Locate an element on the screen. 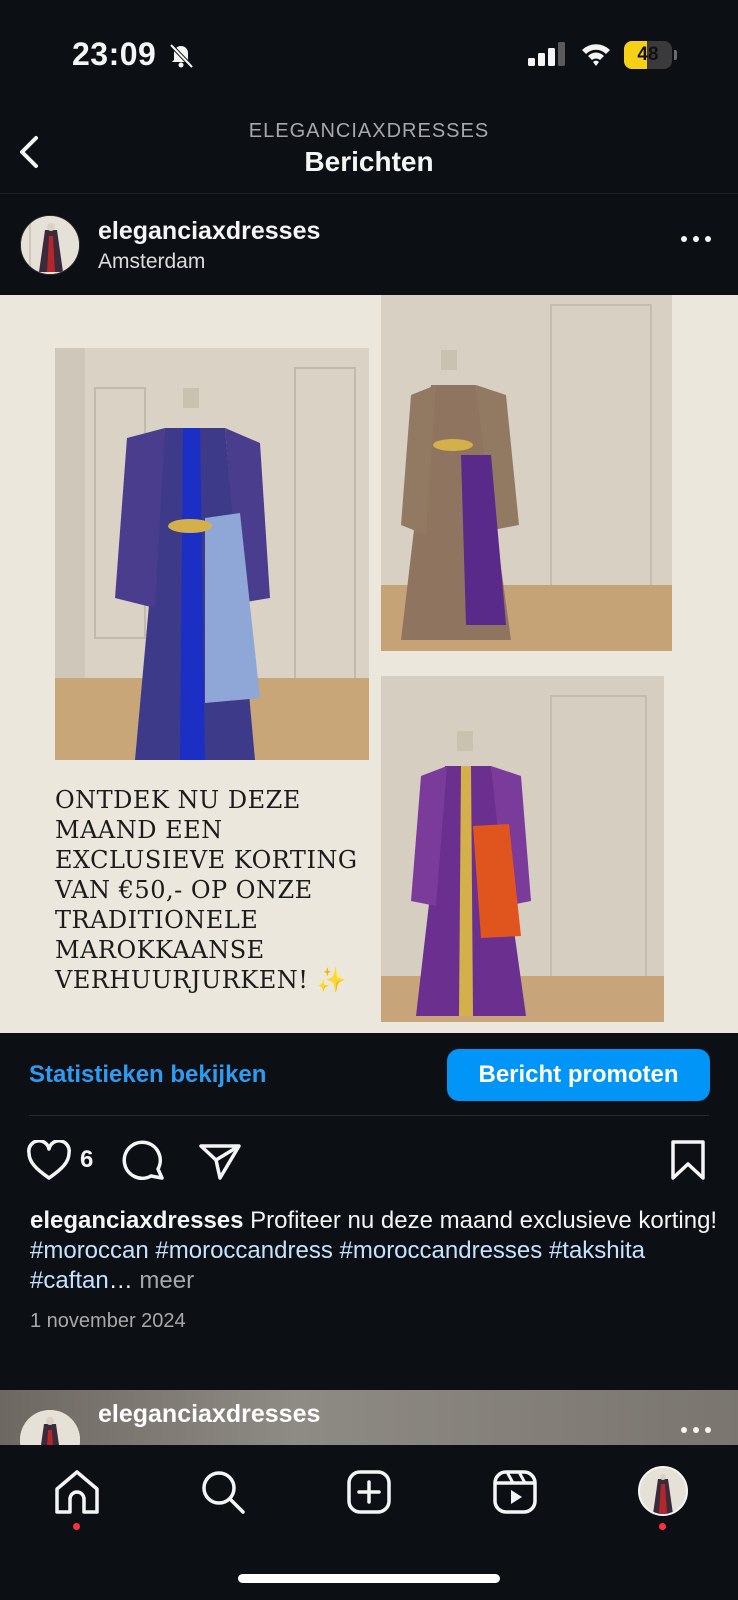 This screenshot has width=738, height=1600. dress-photo-purple is located at coordinates (526, 473).